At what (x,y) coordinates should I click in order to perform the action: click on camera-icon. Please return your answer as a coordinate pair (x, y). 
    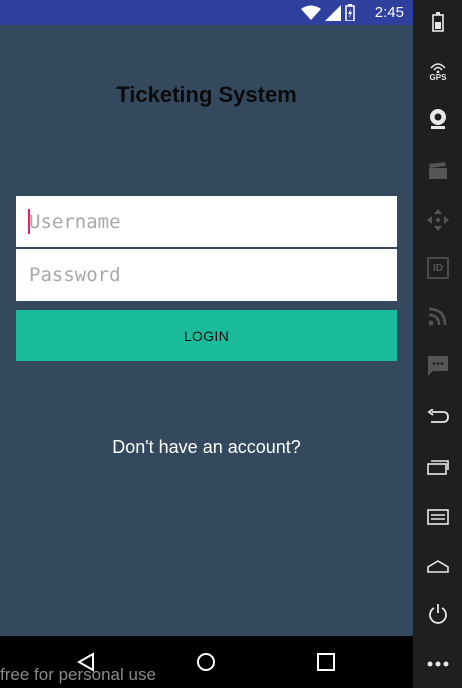
    Looking at the image, I should click on (438, 119).